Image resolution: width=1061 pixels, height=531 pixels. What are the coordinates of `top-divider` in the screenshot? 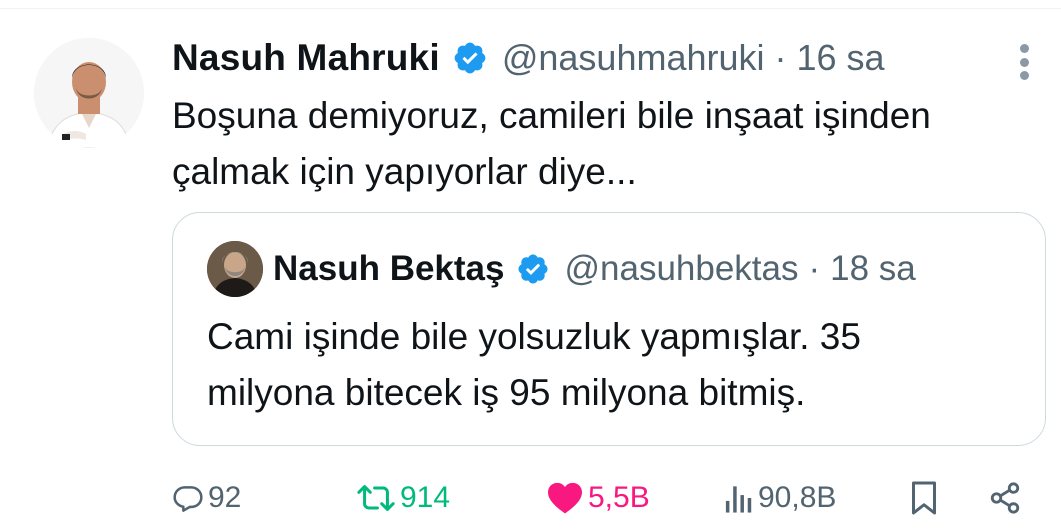 It's located at (530, 8).